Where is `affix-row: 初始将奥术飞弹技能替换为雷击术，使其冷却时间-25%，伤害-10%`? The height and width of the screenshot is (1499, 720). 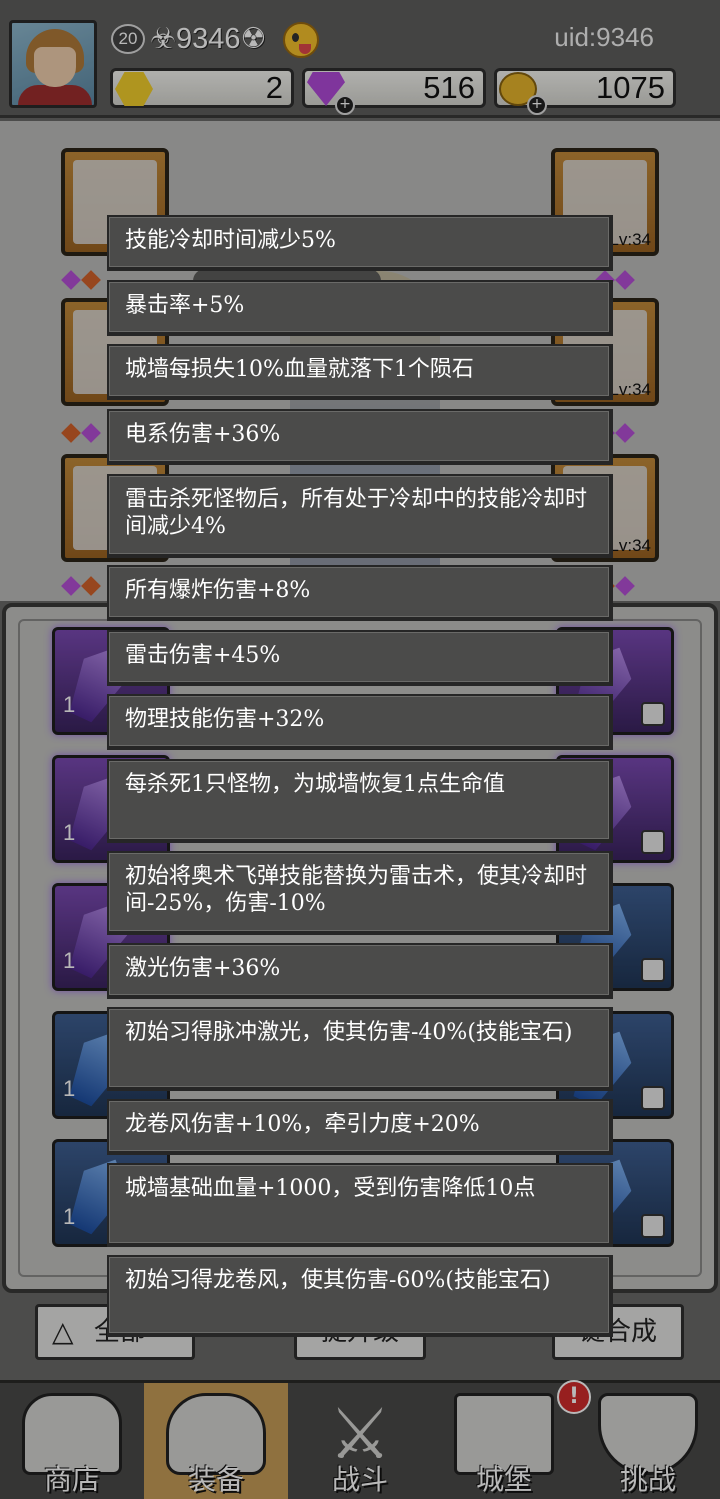 affix-row: 初始将奥术飞弹技能替换为雷击术，使其冷却时间-25%，伤害-10% is located at coordinates (360, 893).